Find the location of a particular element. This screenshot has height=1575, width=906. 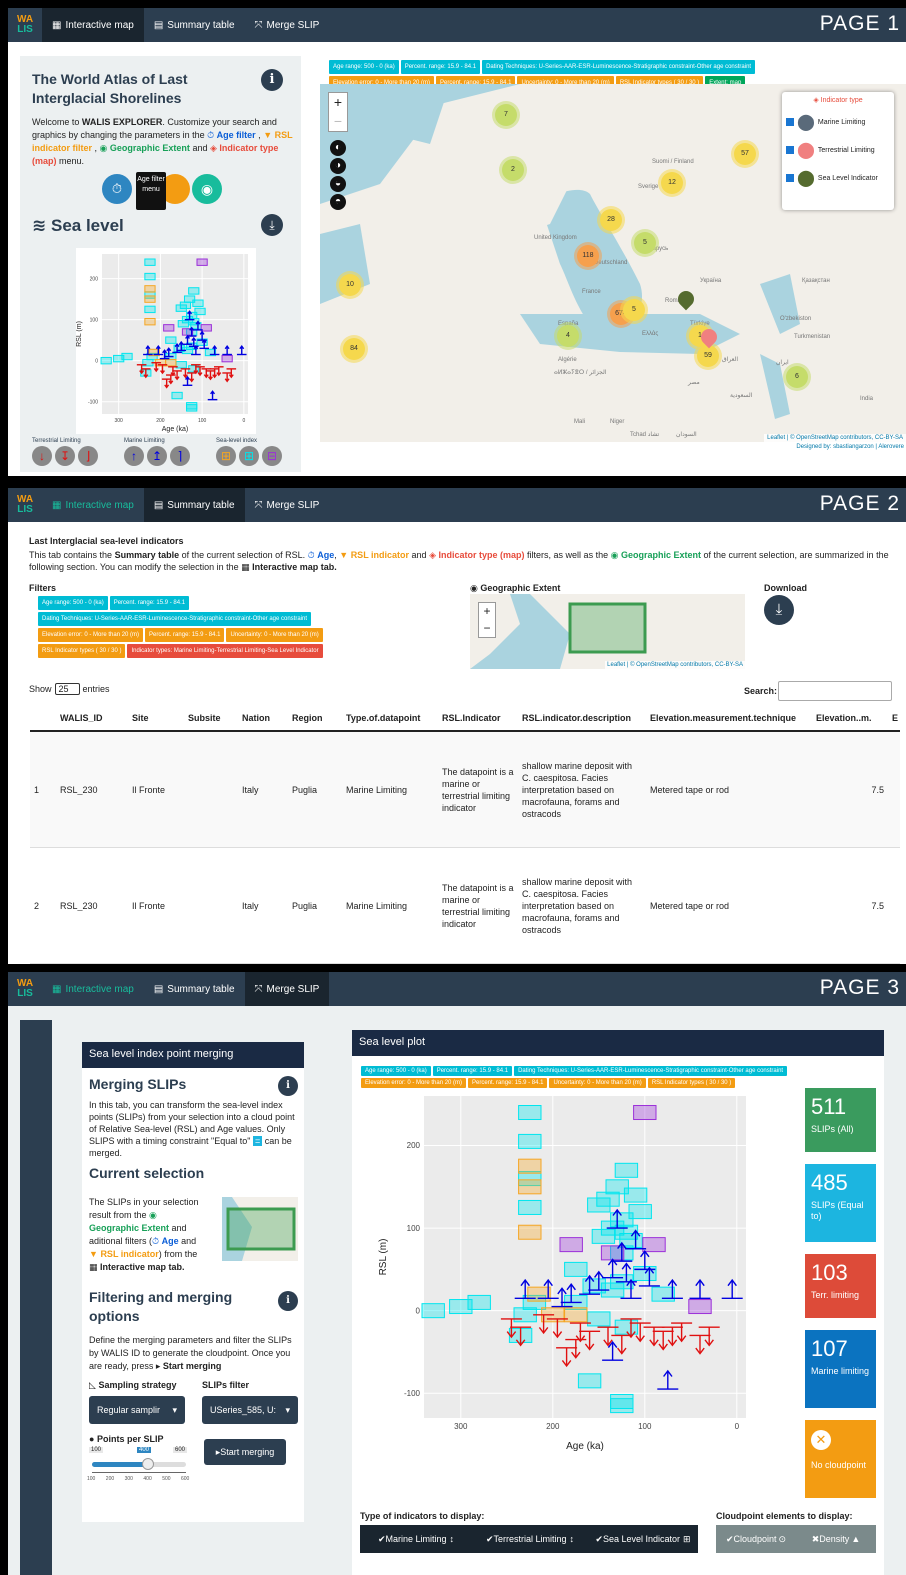

col-elevation: Elevation..m. is located at coordinates (850, 718).